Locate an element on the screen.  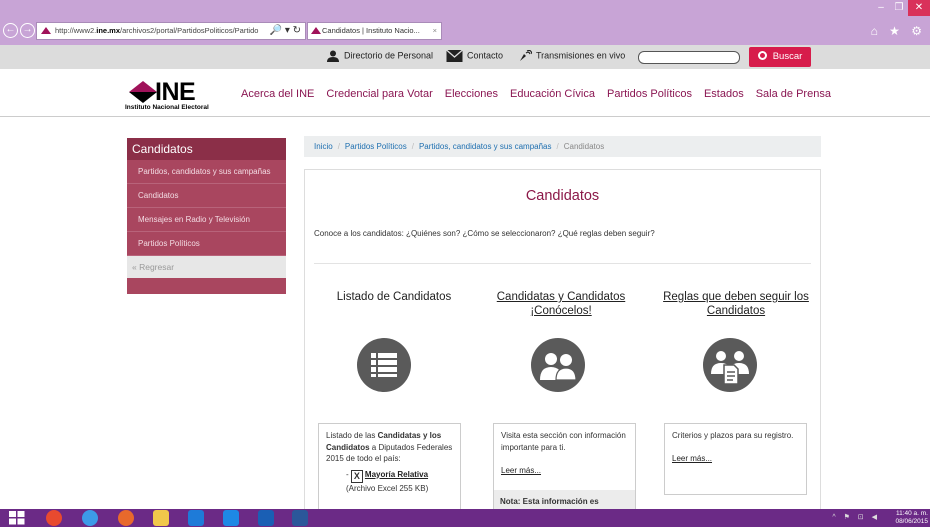
forward-arrow-icon: → is located at coordinates (27, 29).